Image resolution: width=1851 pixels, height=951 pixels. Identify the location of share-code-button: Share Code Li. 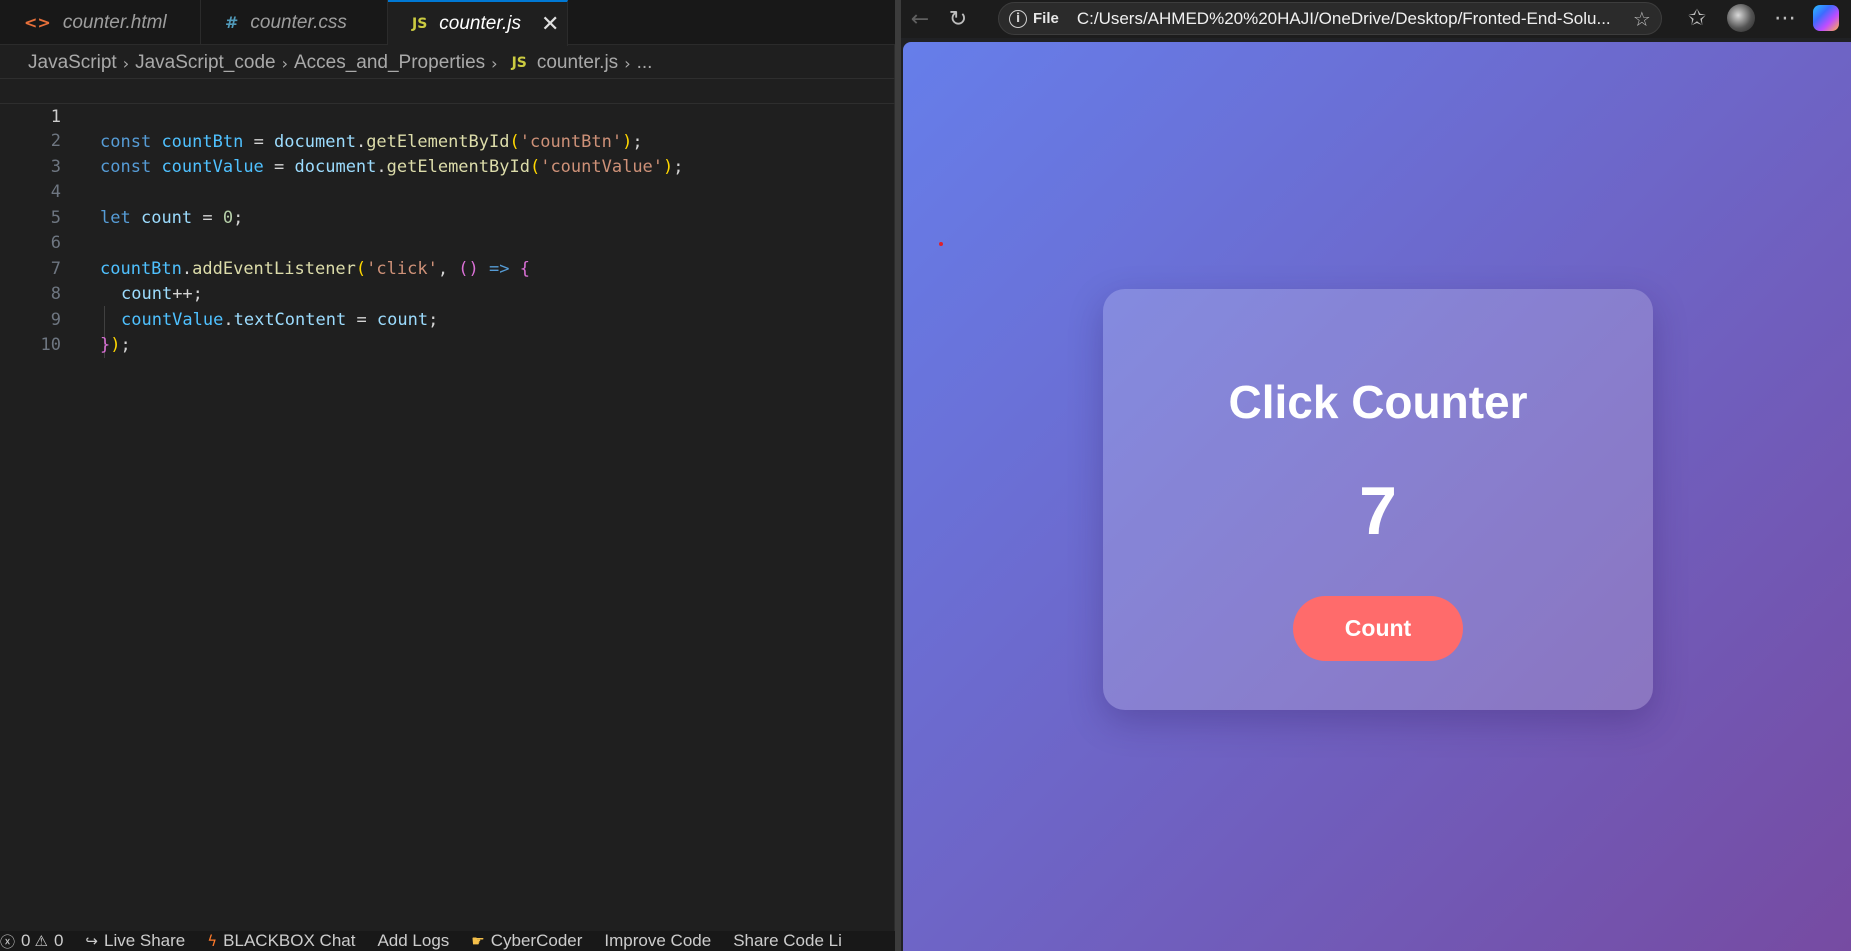
(787, 941).